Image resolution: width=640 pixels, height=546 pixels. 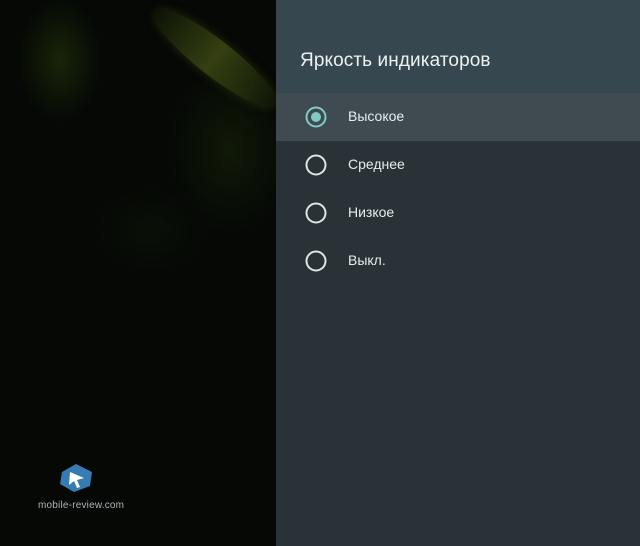 What do you see at coordinates (367, 260) in the screenshot?
I see `option-label: Выкл.` at bounding box center [367, 260].